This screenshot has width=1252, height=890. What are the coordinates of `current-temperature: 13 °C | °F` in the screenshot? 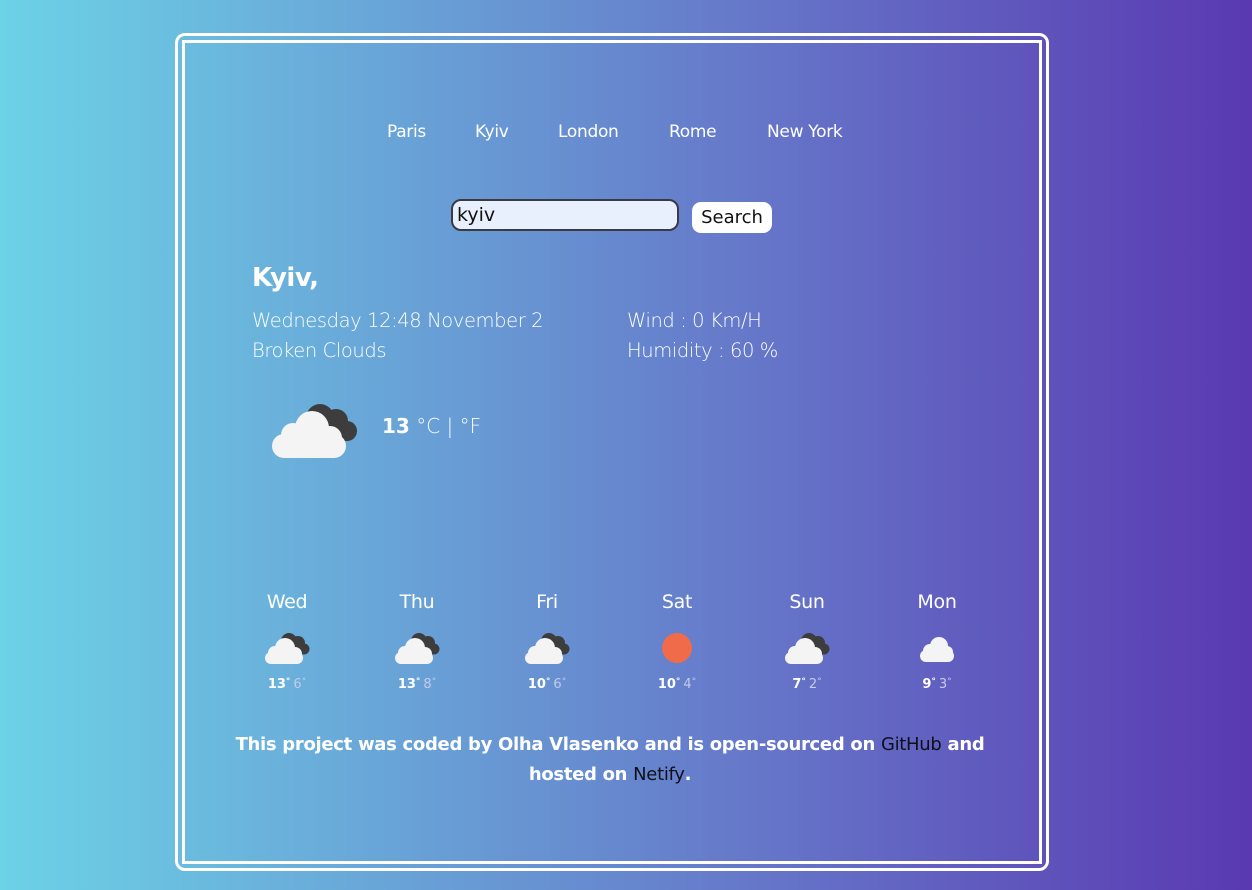 It's located at (431, 426).